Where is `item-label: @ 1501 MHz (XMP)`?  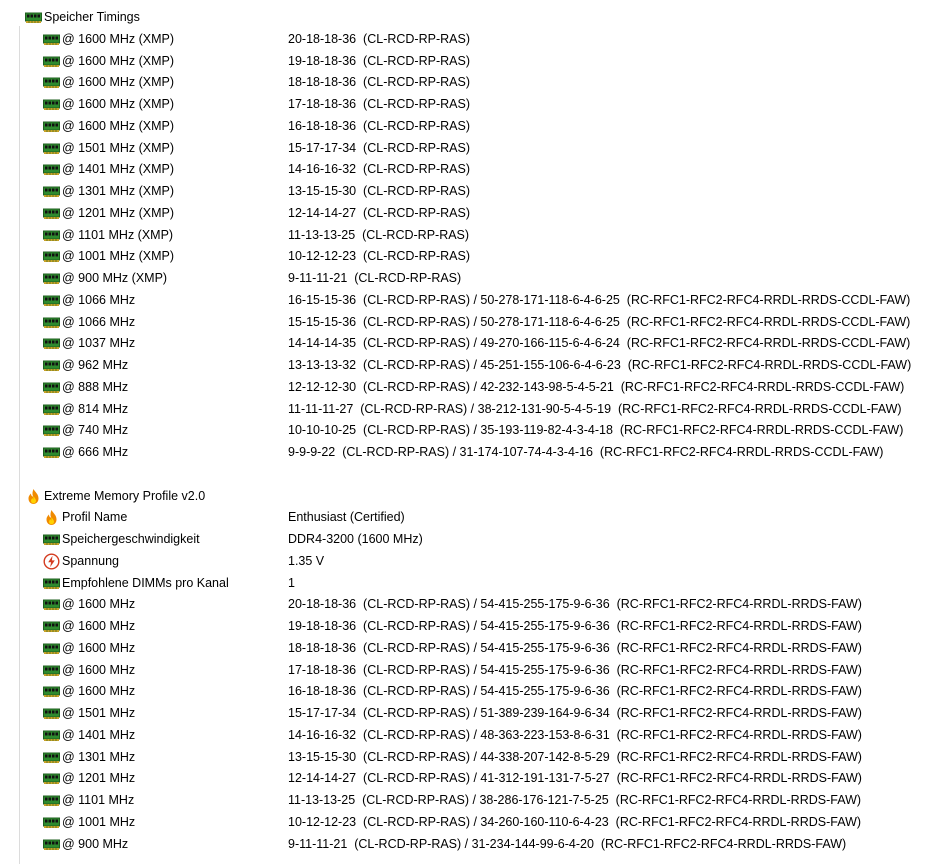
item-label: @ 1501 MHz (XMP) is located at coordinates (118, 147).